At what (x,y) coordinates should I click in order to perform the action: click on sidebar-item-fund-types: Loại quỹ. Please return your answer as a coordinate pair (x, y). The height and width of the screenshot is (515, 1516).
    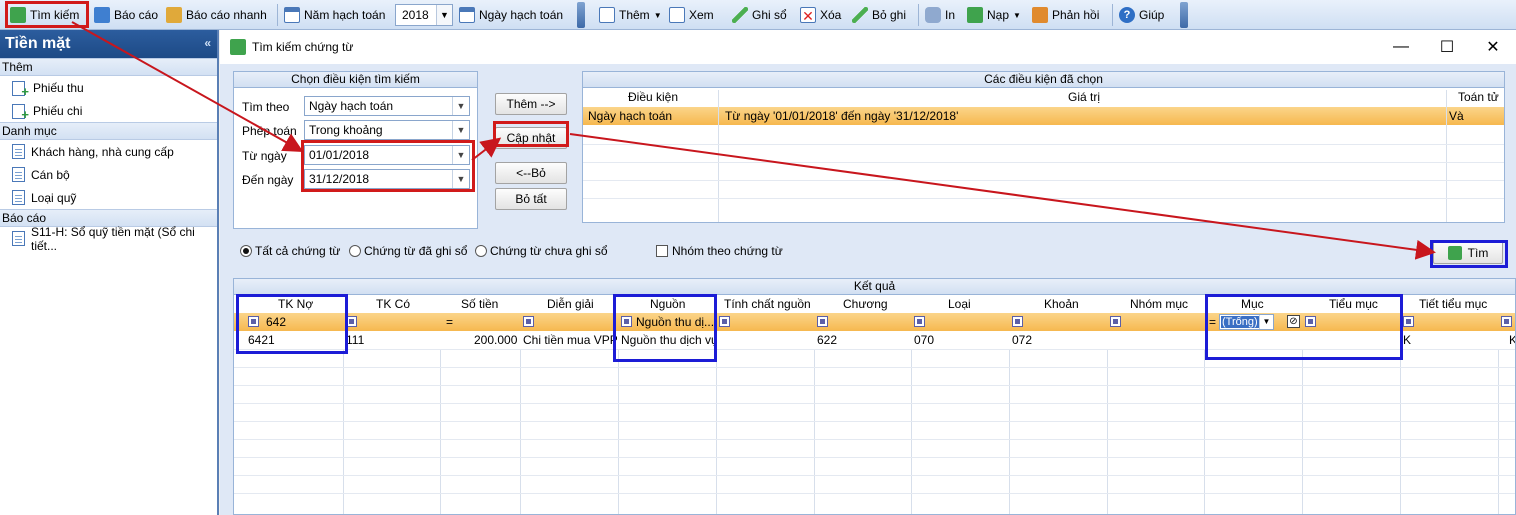
    Looking at the image, I should click on (108, 197).